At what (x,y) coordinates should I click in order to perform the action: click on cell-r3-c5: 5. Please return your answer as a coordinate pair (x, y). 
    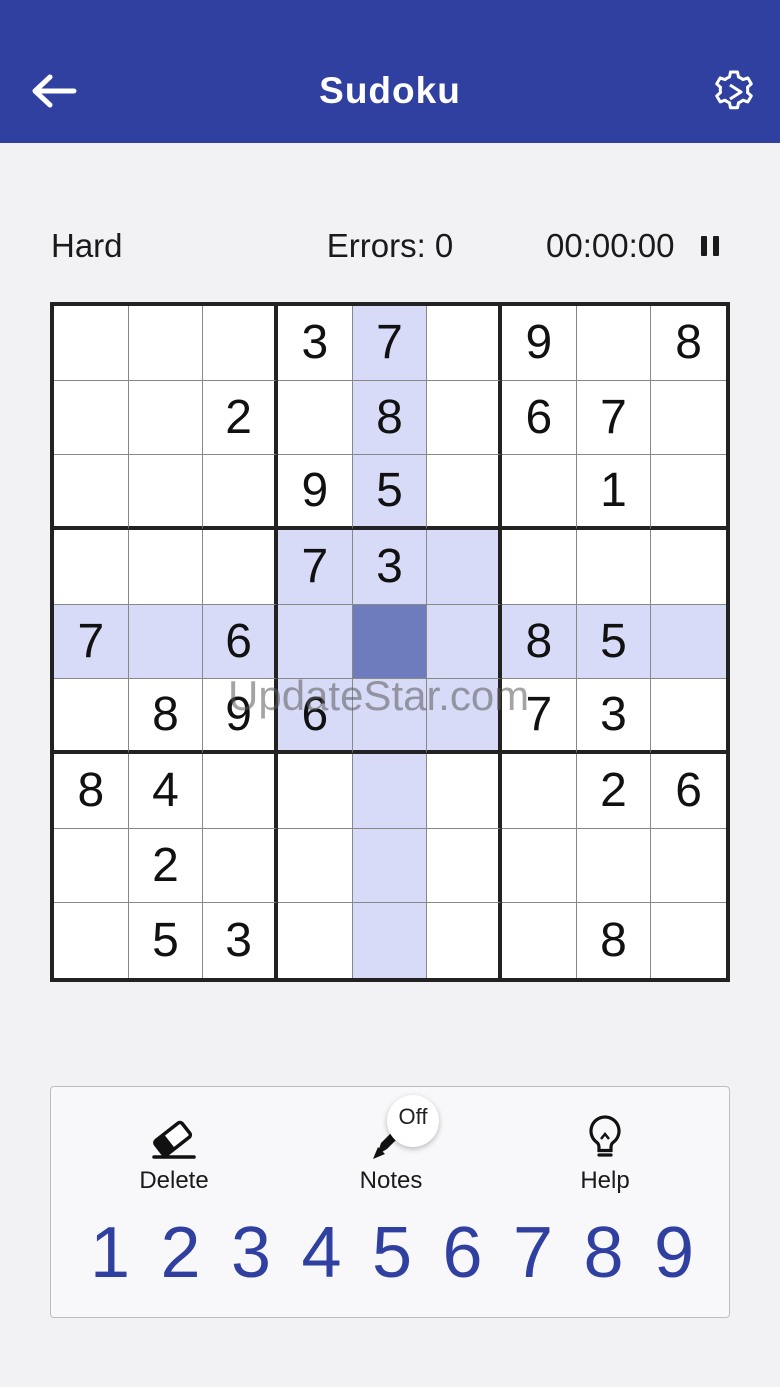
    Looking at the image, I should click on (390, 492).